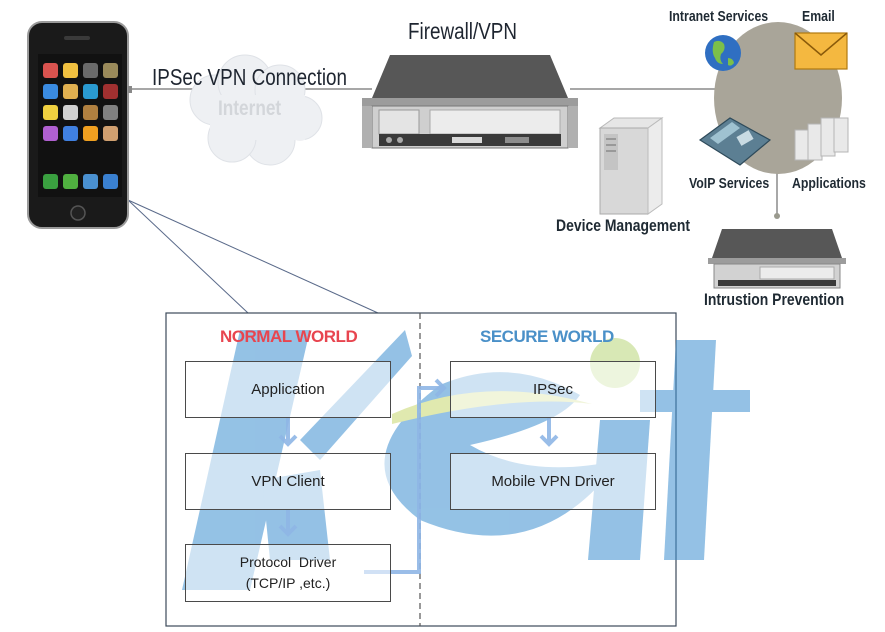  Describe the element at coordinates (690, 450) in the screenshot. I see `watermark-letter-t` at that location.